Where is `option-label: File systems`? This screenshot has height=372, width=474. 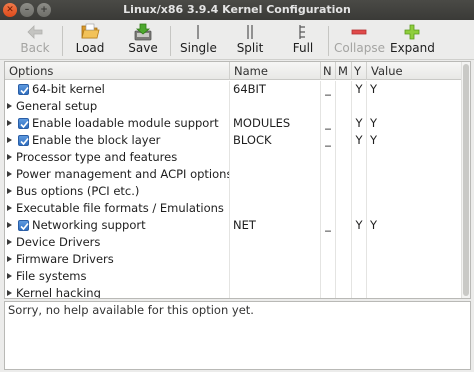
option-label: File systems is located at coordinates (51, 276).